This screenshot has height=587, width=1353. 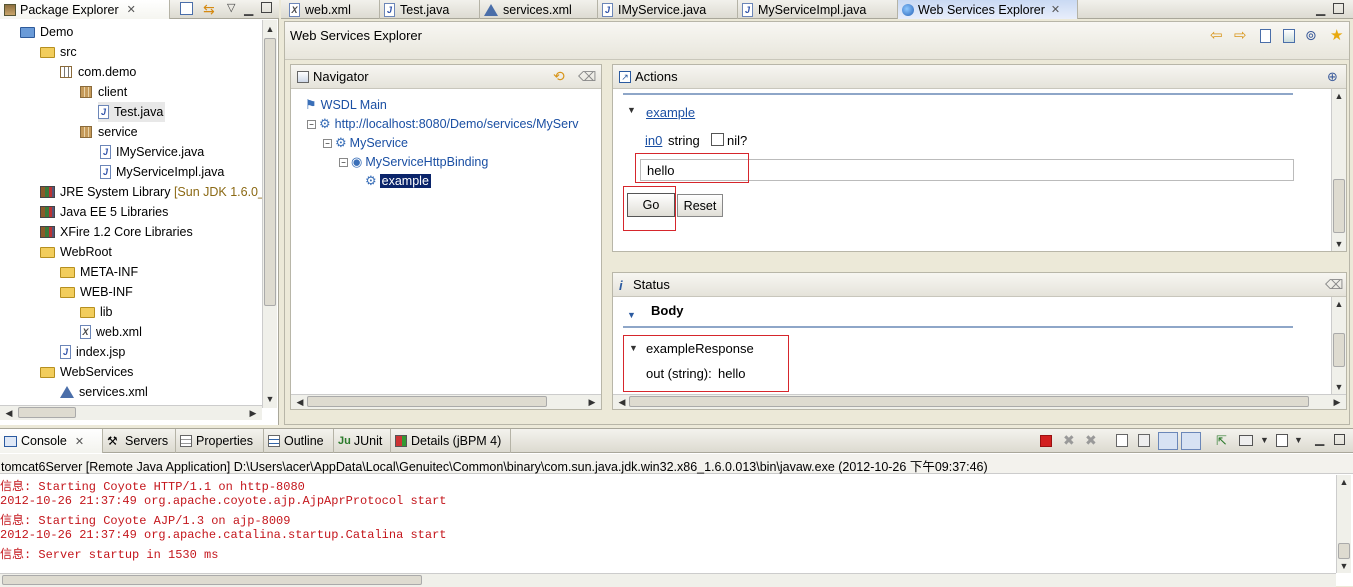 What do you see at coordinates (668, 580) in the screenshot?
I see `console-hscrollbar` at bounding box center [668, 580].